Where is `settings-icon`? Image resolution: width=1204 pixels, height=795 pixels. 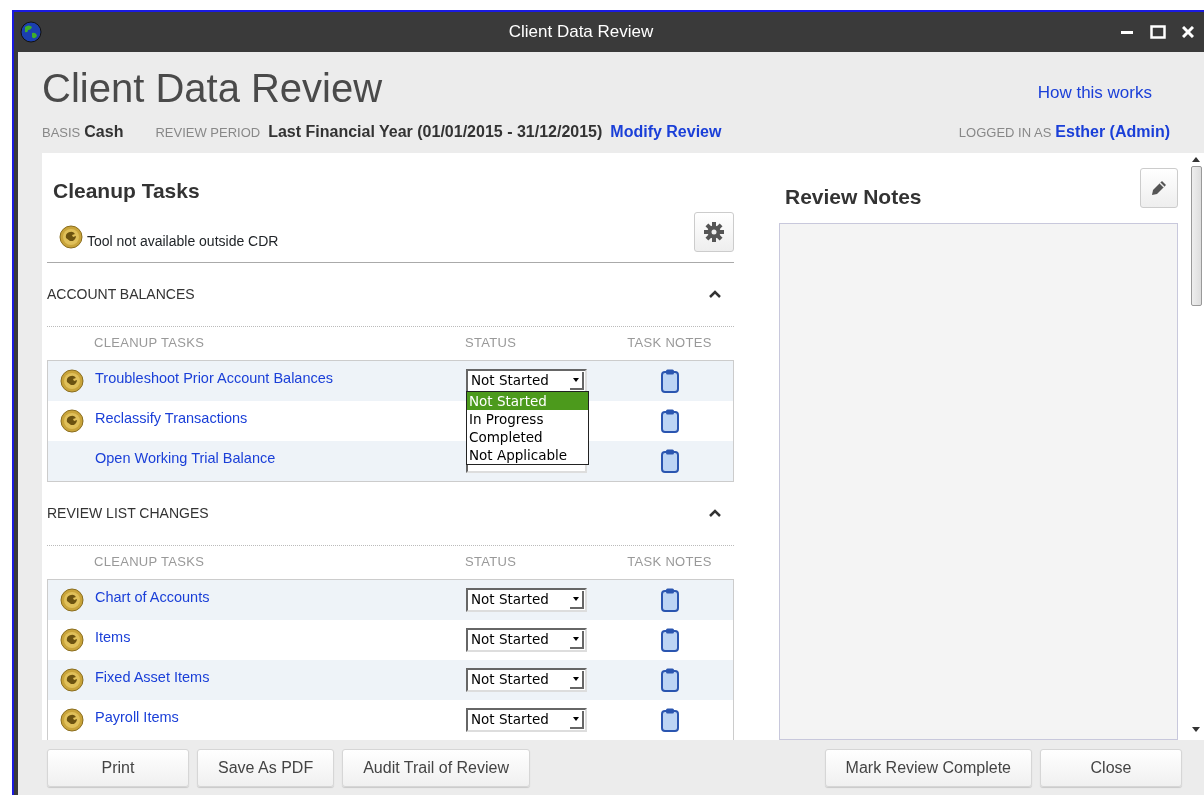
settings-icon is located at coordinates (714, 231).